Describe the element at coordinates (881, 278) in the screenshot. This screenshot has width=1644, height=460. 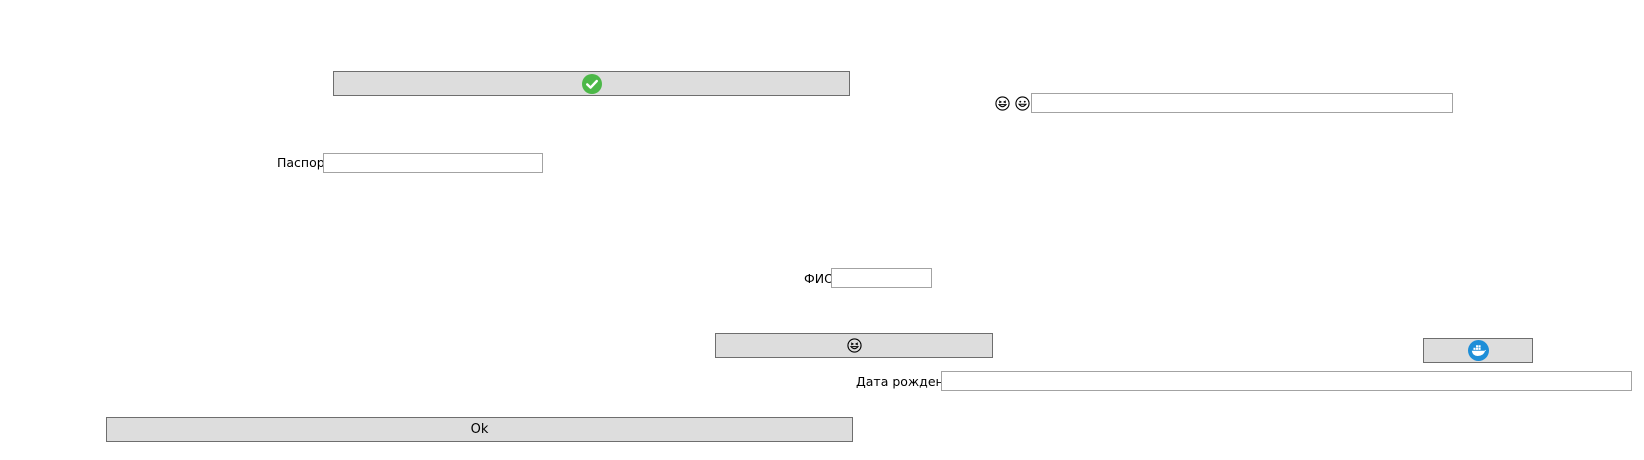
I see `fio-field` at that location.